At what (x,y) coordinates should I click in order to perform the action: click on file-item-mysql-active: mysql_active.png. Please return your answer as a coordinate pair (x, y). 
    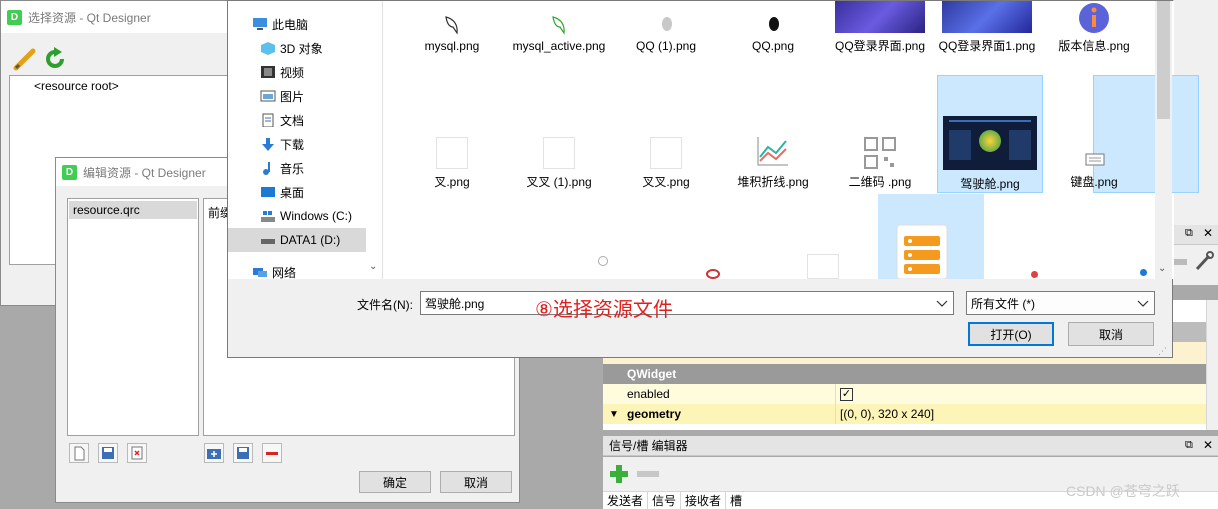
    Looking at the image, I should click on (559, 37).